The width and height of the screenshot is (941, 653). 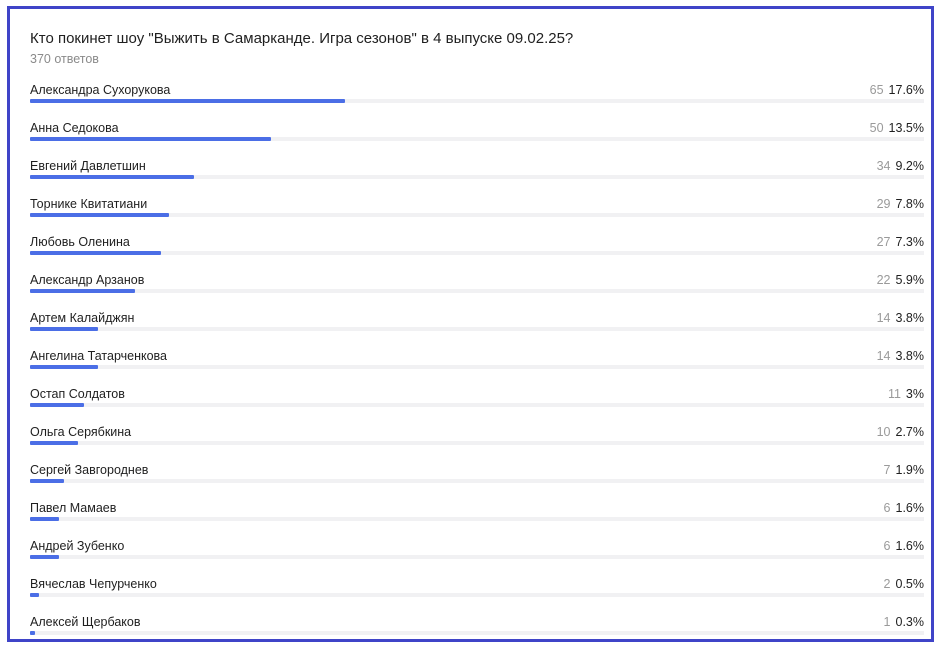 What do you see at coordinates (883, 432) in the screenshot?
I see `vote-count: 10` at bounding box center [883, 432].